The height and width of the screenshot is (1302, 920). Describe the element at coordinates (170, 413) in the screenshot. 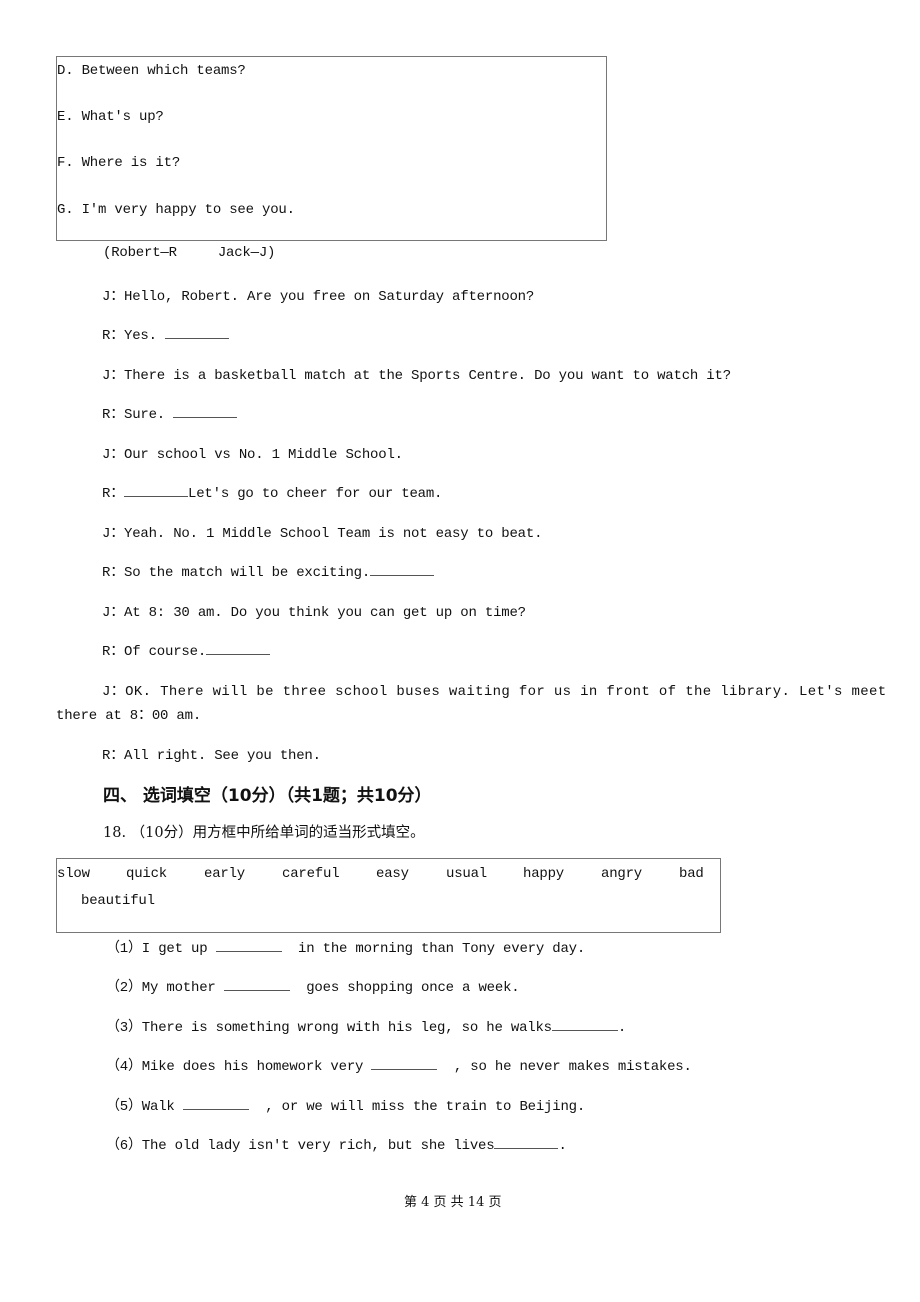

I see `dialogue-line-4: R：Sure.` at that location.